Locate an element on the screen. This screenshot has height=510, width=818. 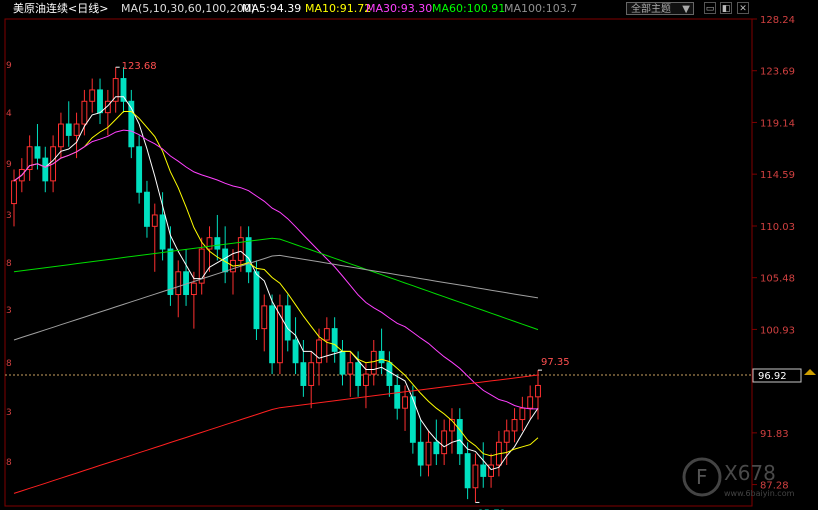
y-tick-label: 110.03 is located at coordinates (777, 227).